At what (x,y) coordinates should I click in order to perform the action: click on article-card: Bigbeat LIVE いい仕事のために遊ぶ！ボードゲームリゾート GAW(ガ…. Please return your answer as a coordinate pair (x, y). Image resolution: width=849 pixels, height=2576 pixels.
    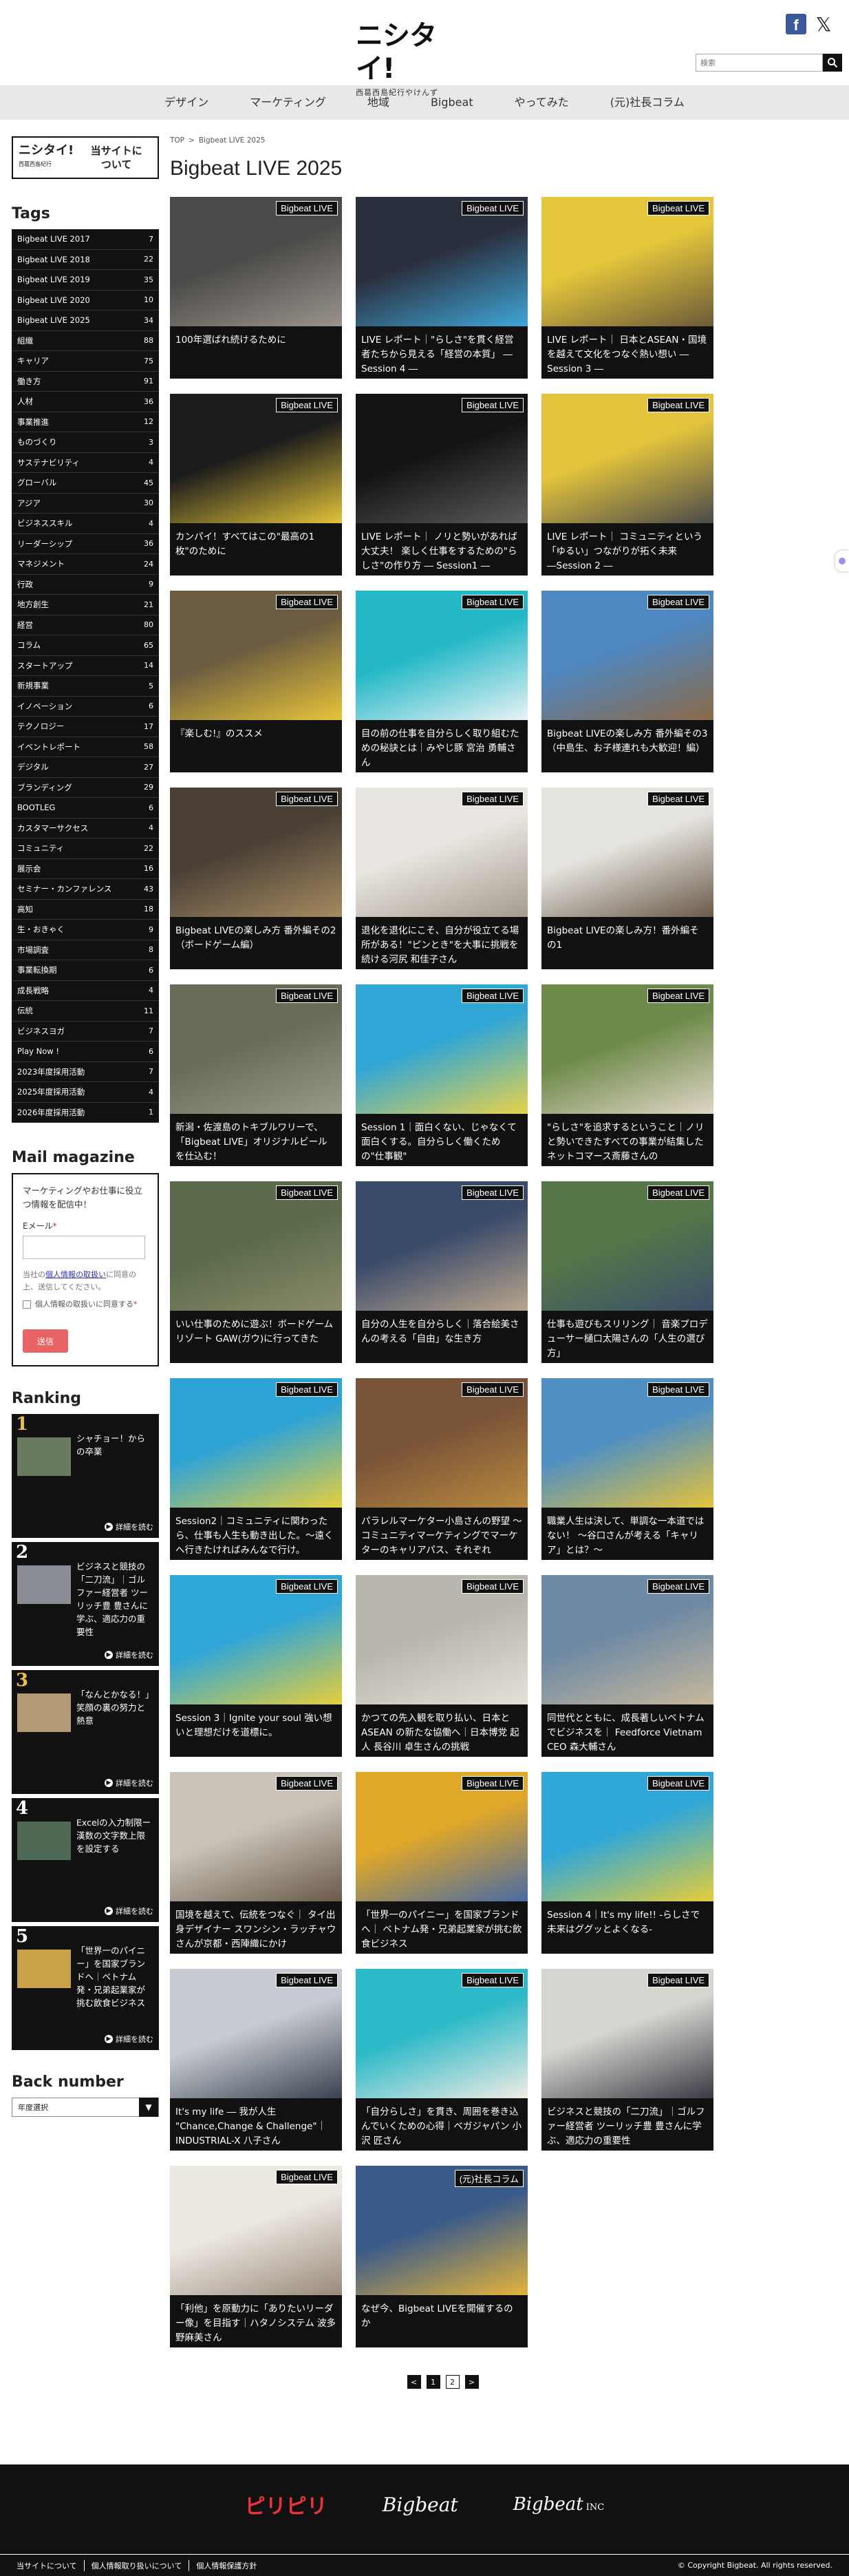
    Looking at the image, I should click on (256, 1272).